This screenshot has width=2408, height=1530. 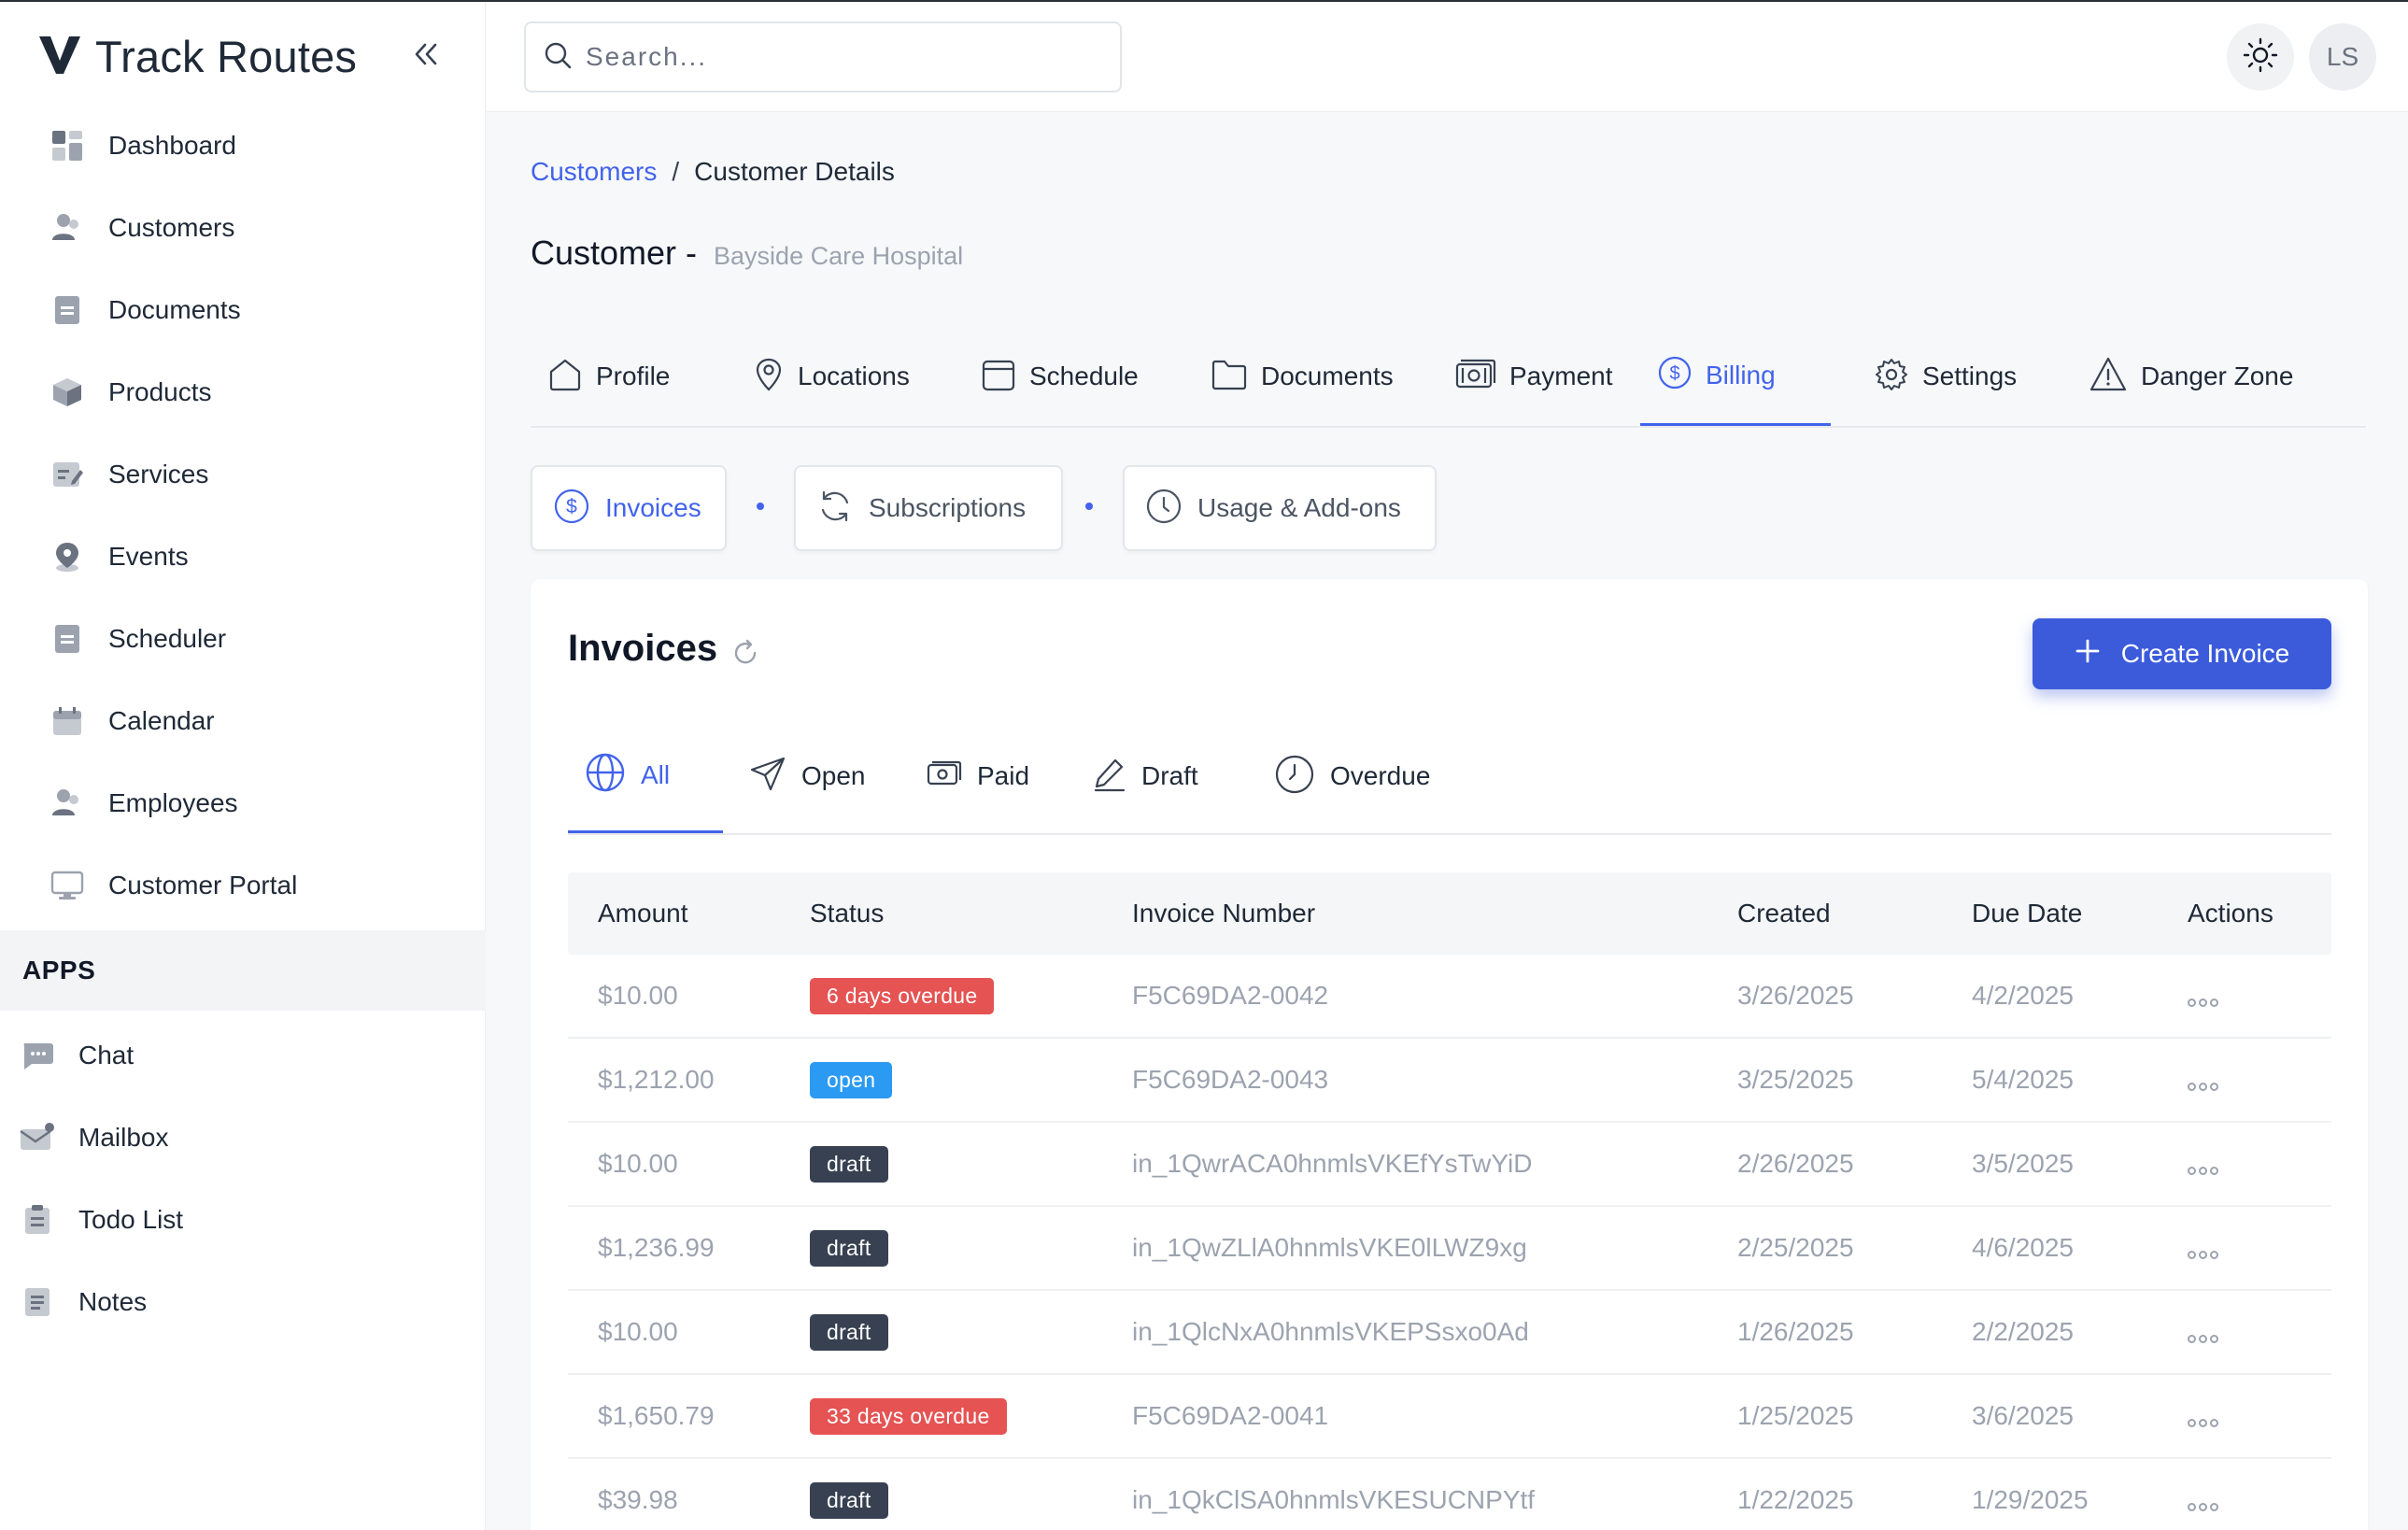 I want to click on sidebar-item-documents: Documents, so click(x=243, y=310).